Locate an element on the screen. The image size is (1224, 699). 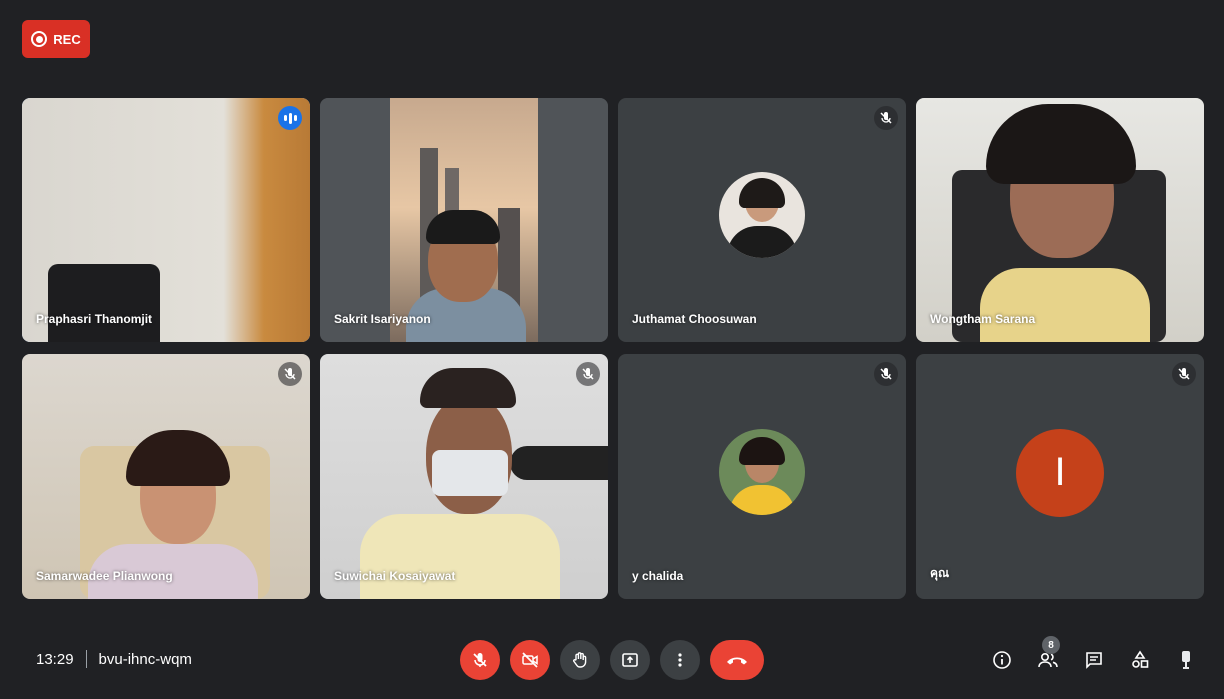
meeting-code: bvu-ihnc-wqm is located at coordinates (145, 659).